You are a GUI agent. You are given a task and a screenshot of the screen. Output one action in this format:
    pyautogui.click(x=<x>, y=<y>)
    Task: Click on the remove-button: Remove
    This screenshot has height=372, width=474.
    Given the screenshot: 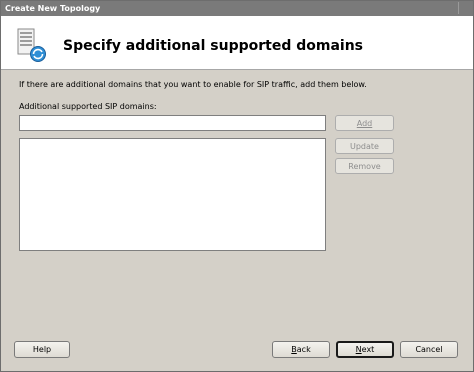 What is the action you would take?
    pyautogui.click(x=364, y=166)
    